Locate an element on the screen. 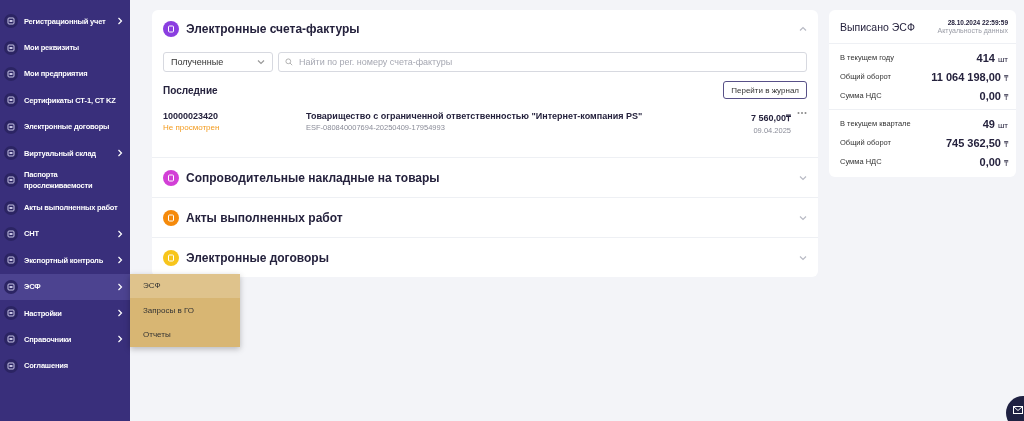  stat-value: 49 шт is located at coordinates (995, 123).